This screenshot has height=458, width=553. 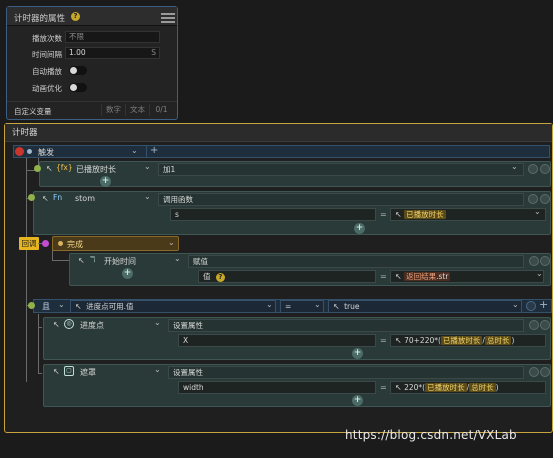 I want to click on hamburger-menu-icon, so click(x=168, y=17).